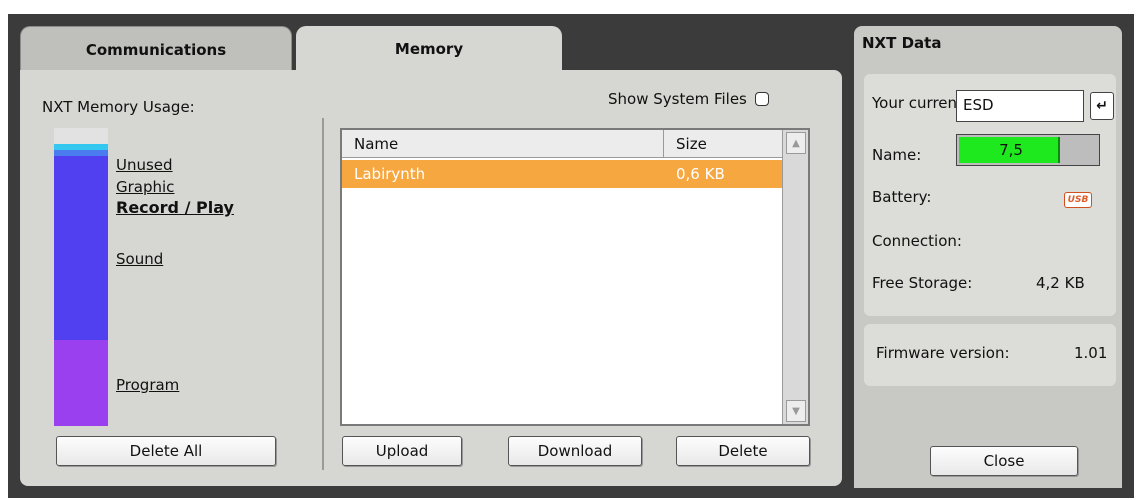  What do you see at coordinates (1011, 150) in the screenshot?
I see `battery-value: 7,5` at bounding box center [1011, 150].